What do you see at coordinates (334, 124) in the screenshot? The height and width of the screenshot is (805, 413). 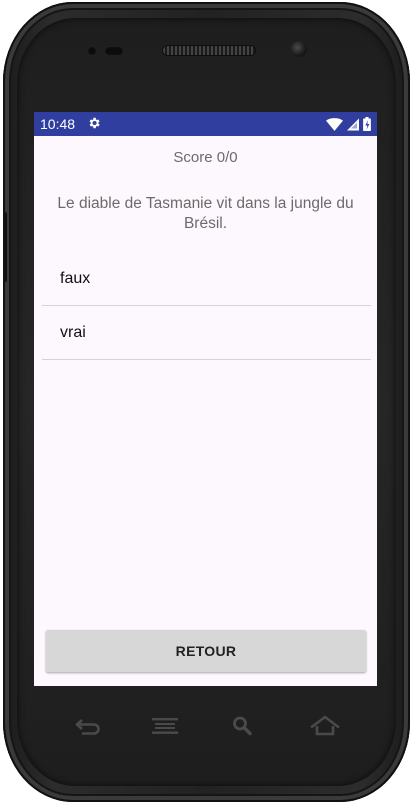 I see `wifi-icon` at bounding box center [334, 124].